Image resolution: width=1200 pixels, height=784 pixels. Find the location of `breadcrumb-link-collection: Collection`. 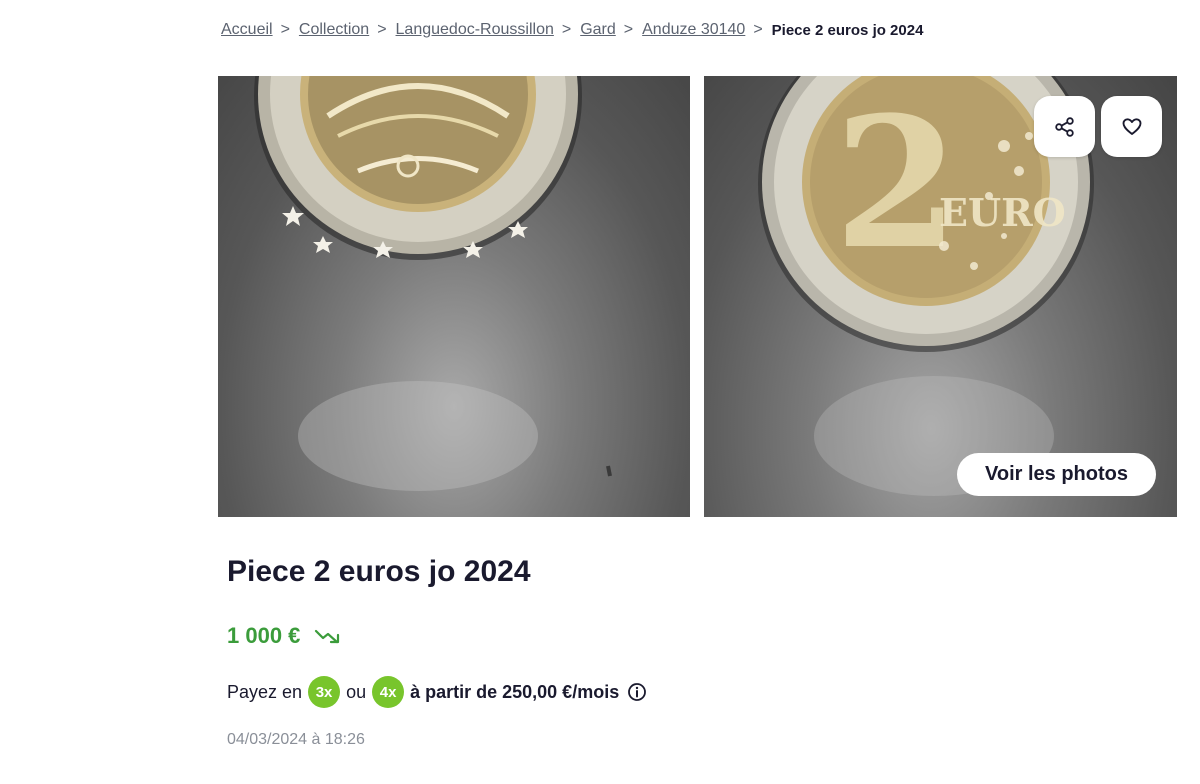

breadcrumb-link-collection: Collection is located at coordinates (334, 30).